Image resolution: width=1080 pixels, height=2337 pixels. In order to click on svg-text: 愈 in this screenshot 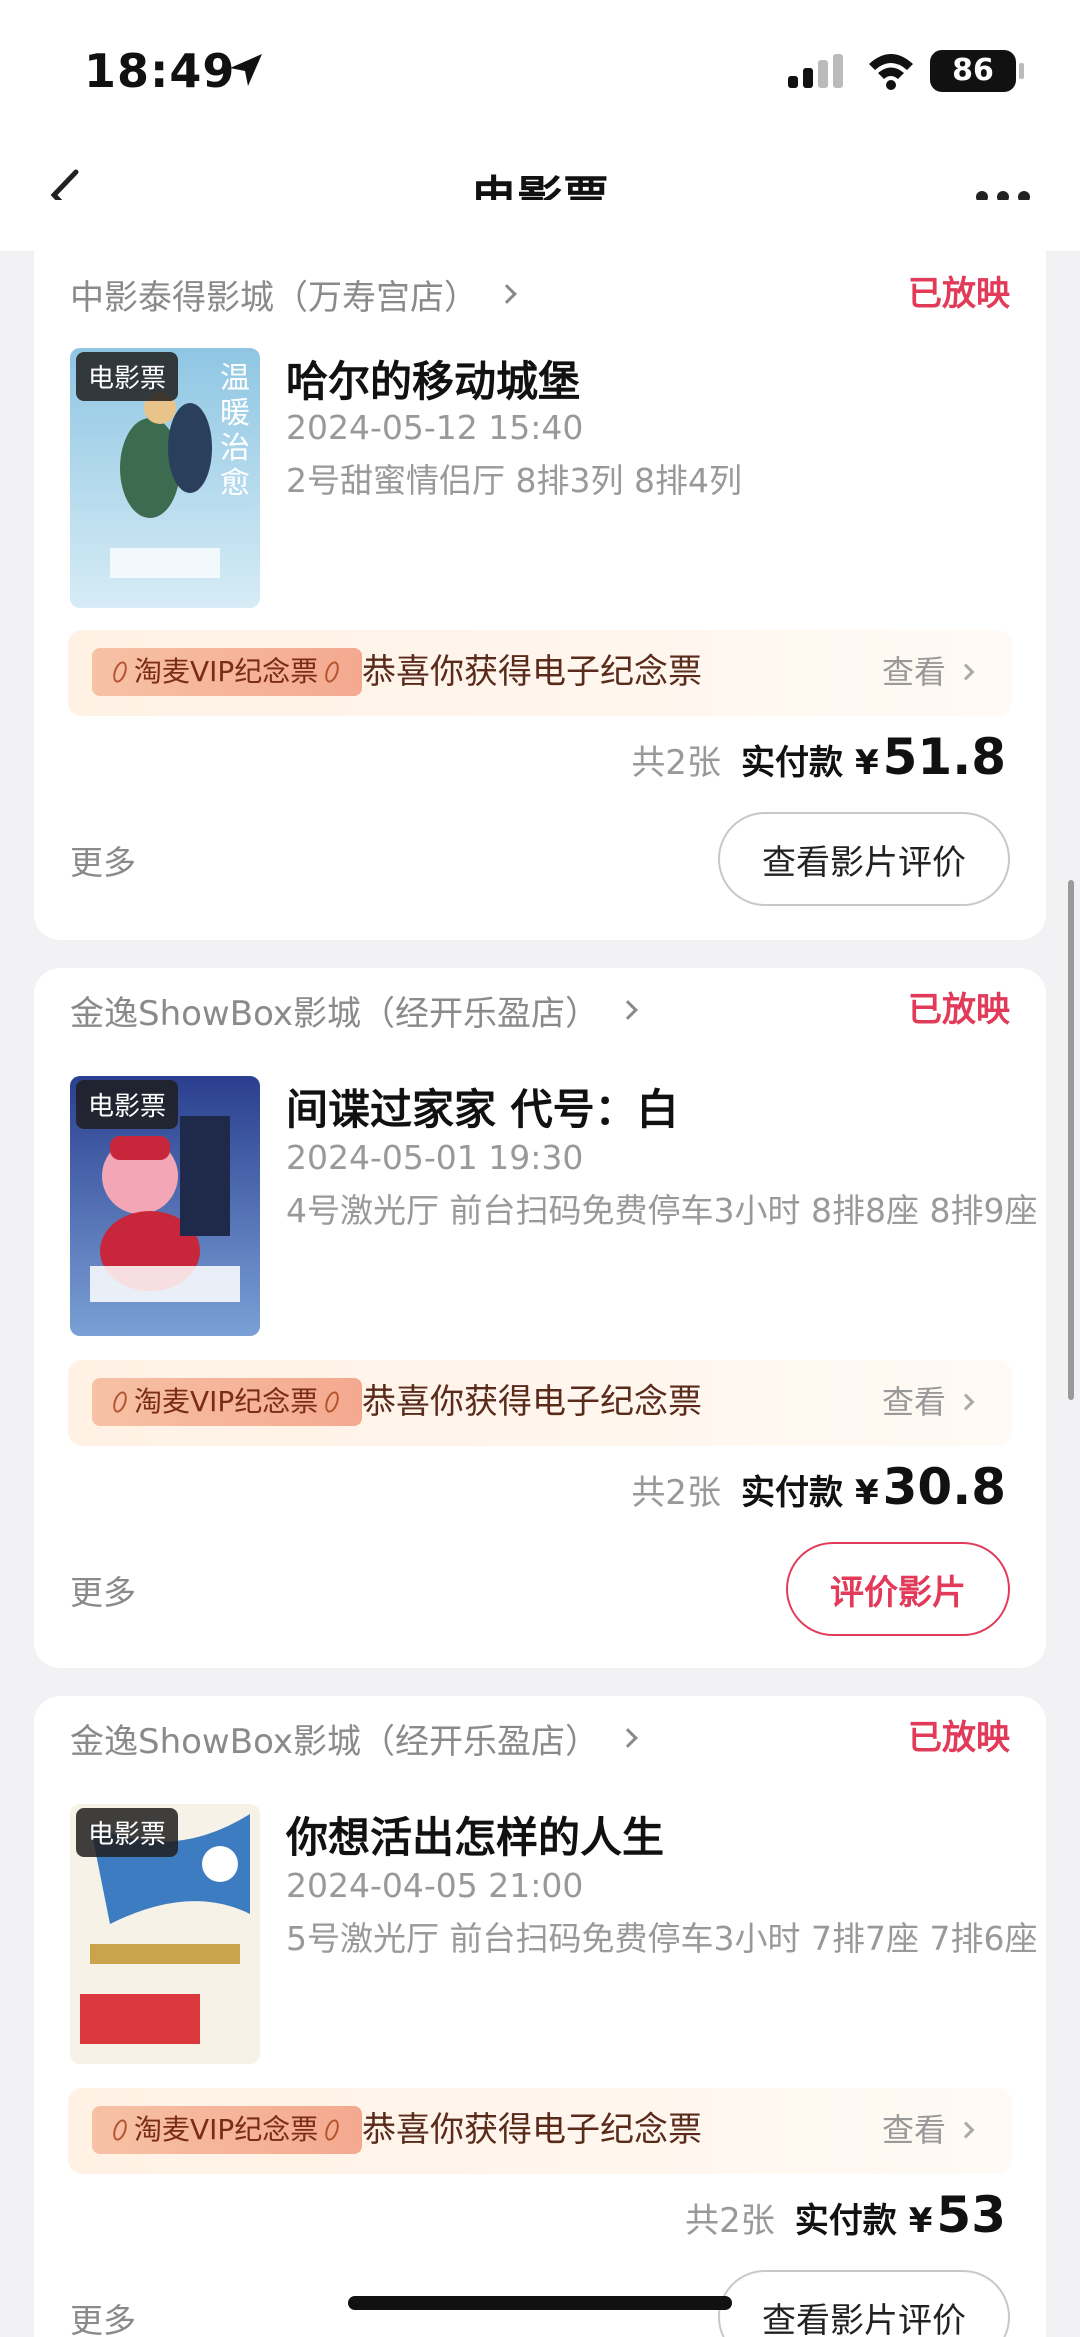, I will do `click(235, 483)`.